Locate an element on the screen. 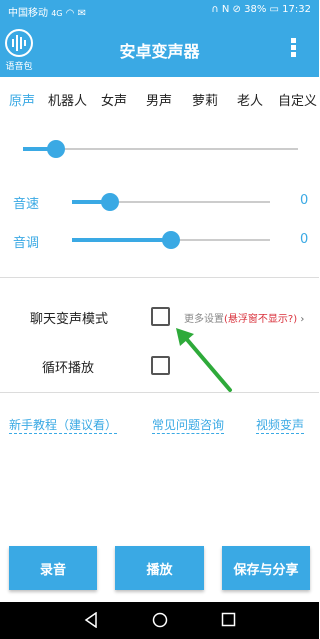  speed-label: 音速 is located at coordinates (26, 204).